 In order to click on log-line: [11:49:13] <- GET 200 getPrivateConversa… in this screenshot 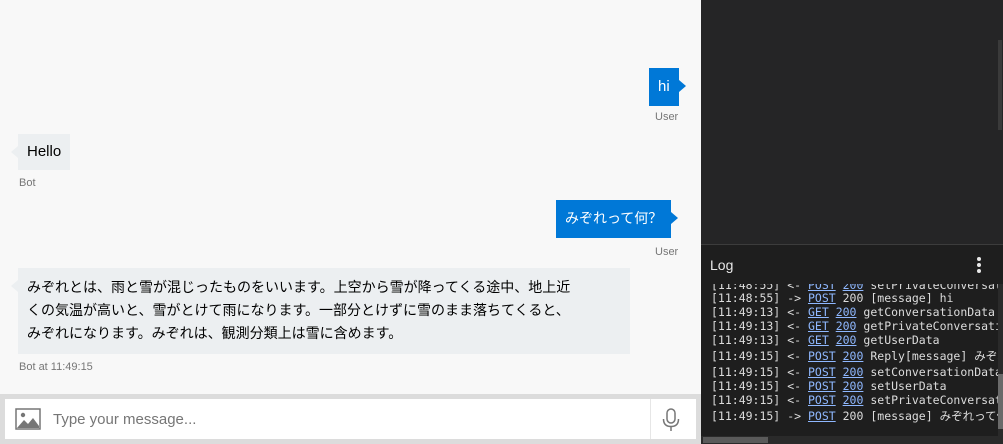, I will do `click(854, 326)`.